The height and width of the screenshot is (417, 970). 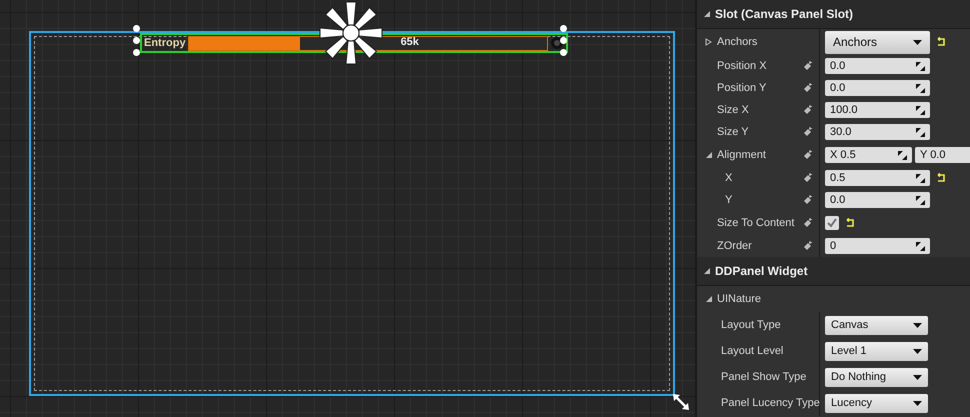 What do you see at coordinates (761, 271) in the screenshot?
I see `section-title: DDPanel Widget` at bounding box center [761, 271].